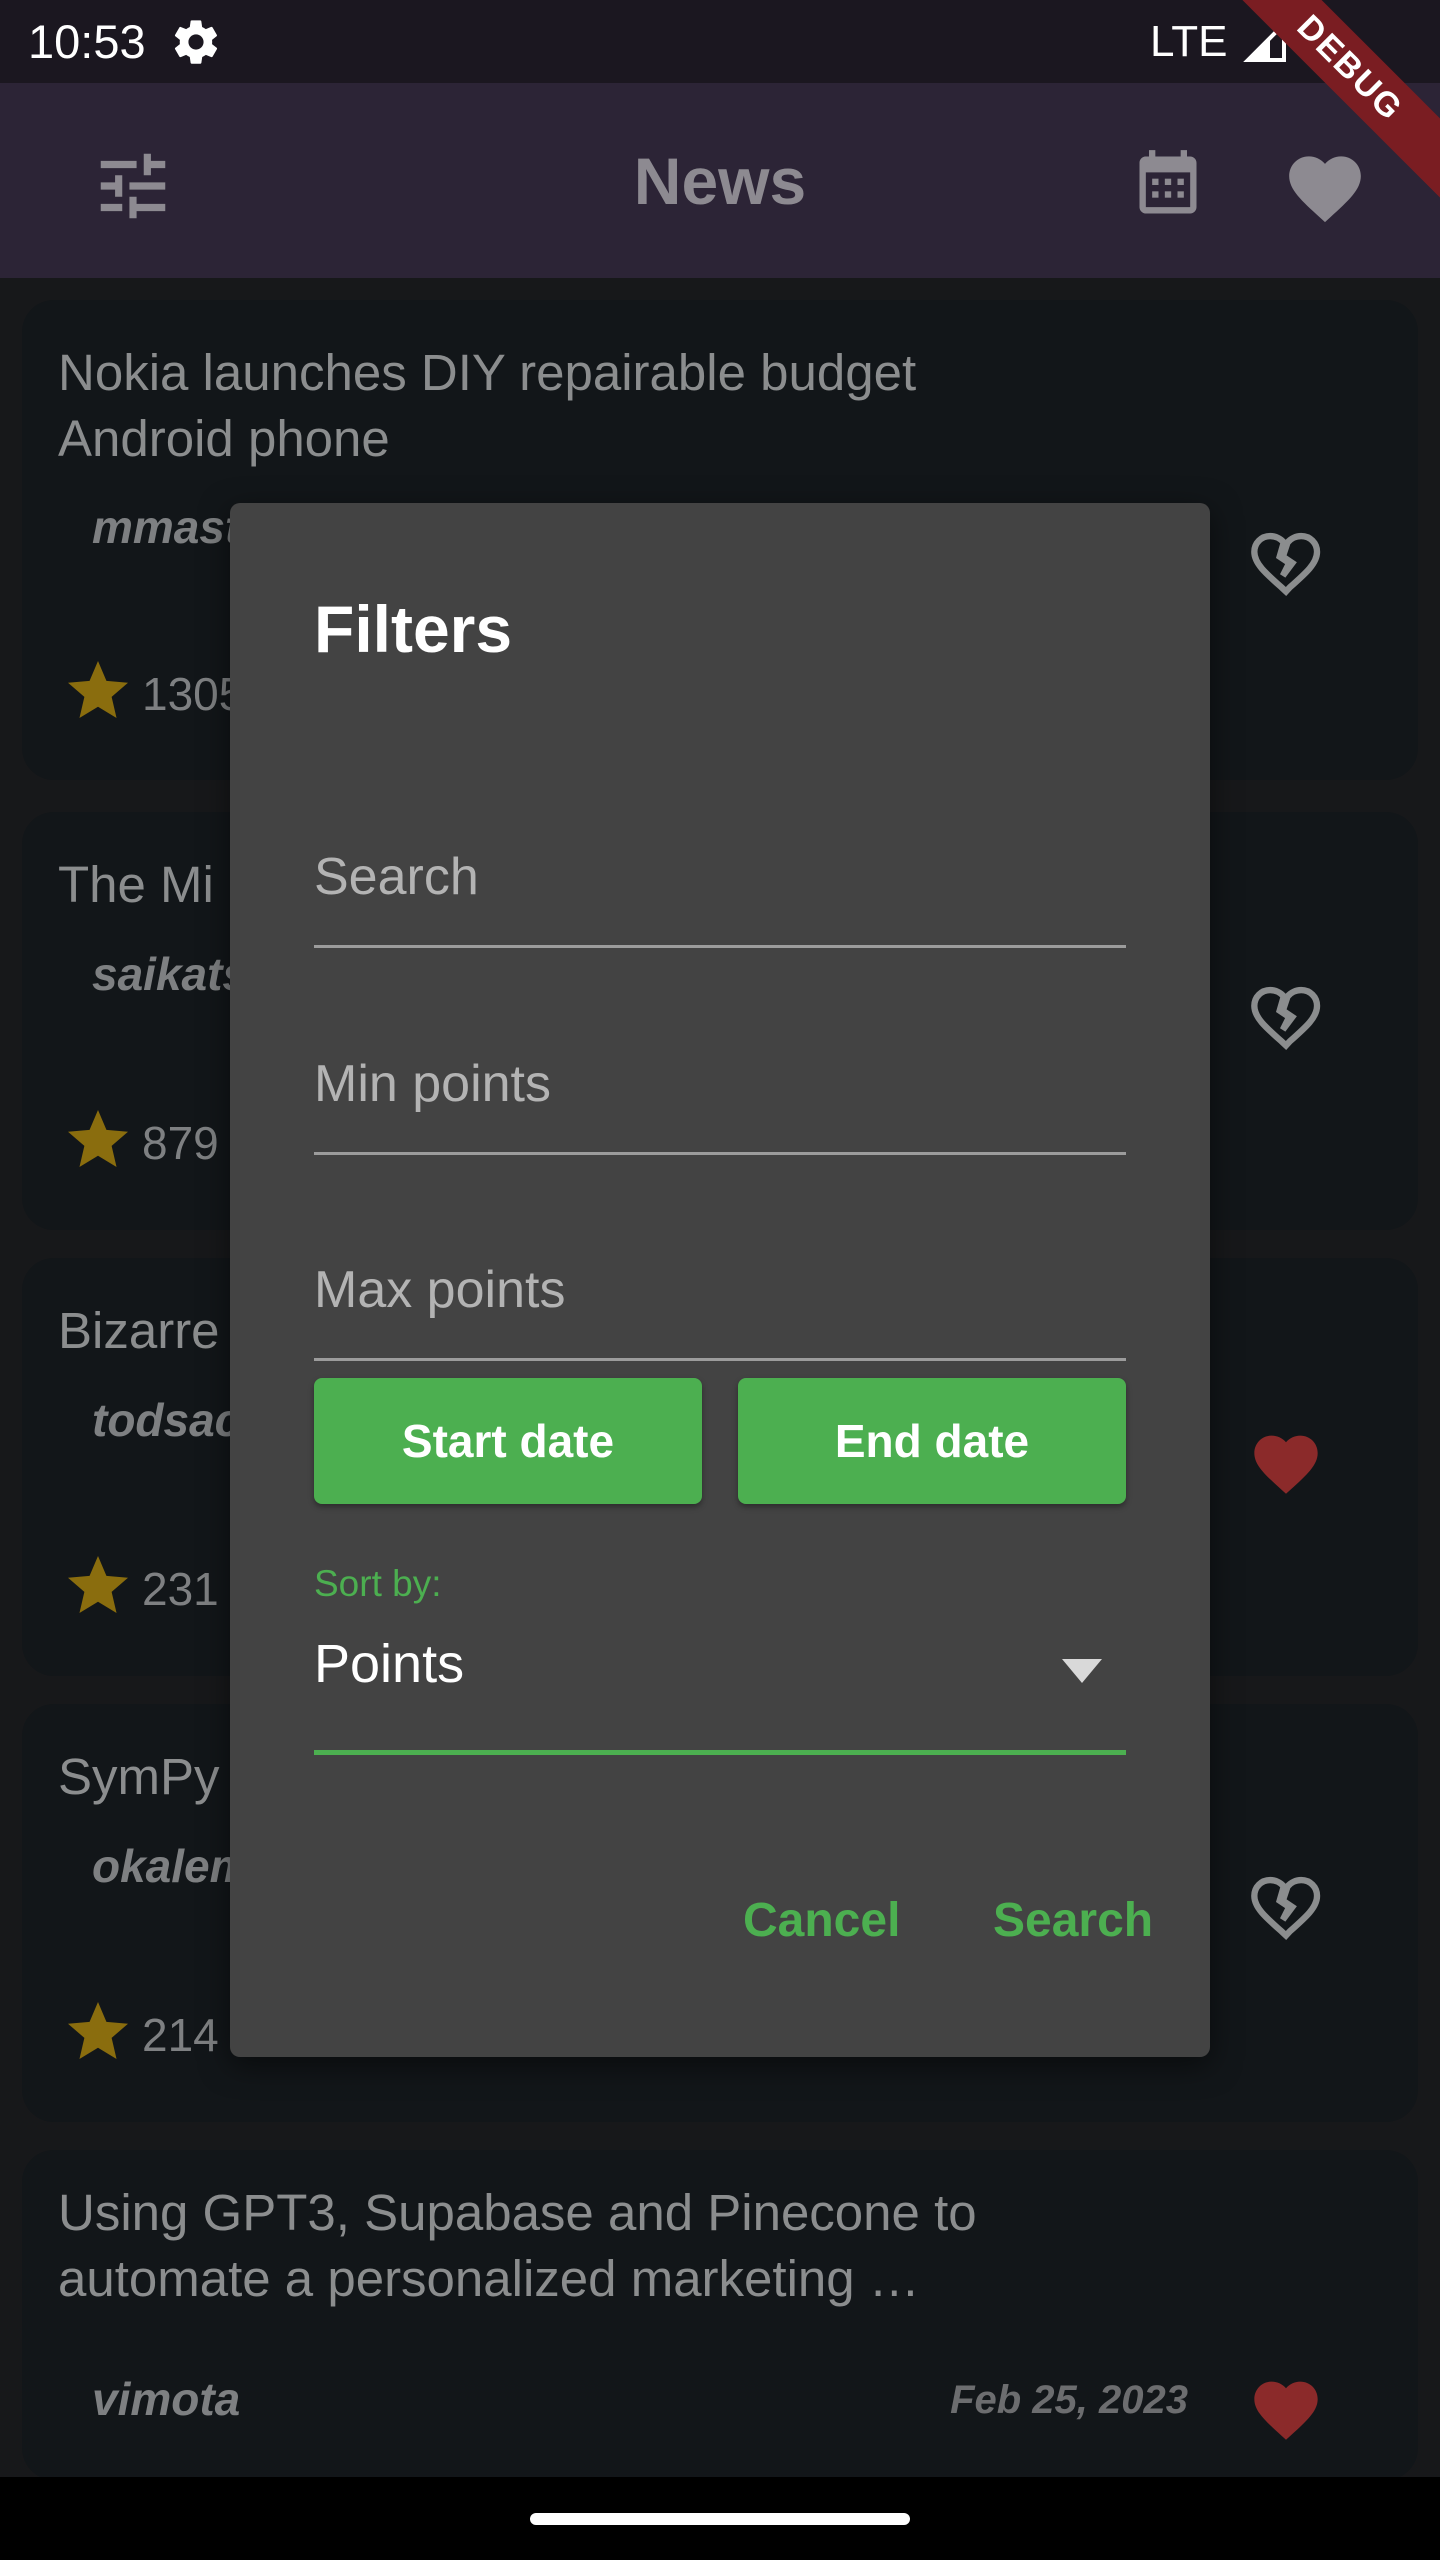 This screenshot has height=2560, width=1440. I want to click on end-date-button: End date, so click(932, 1441).